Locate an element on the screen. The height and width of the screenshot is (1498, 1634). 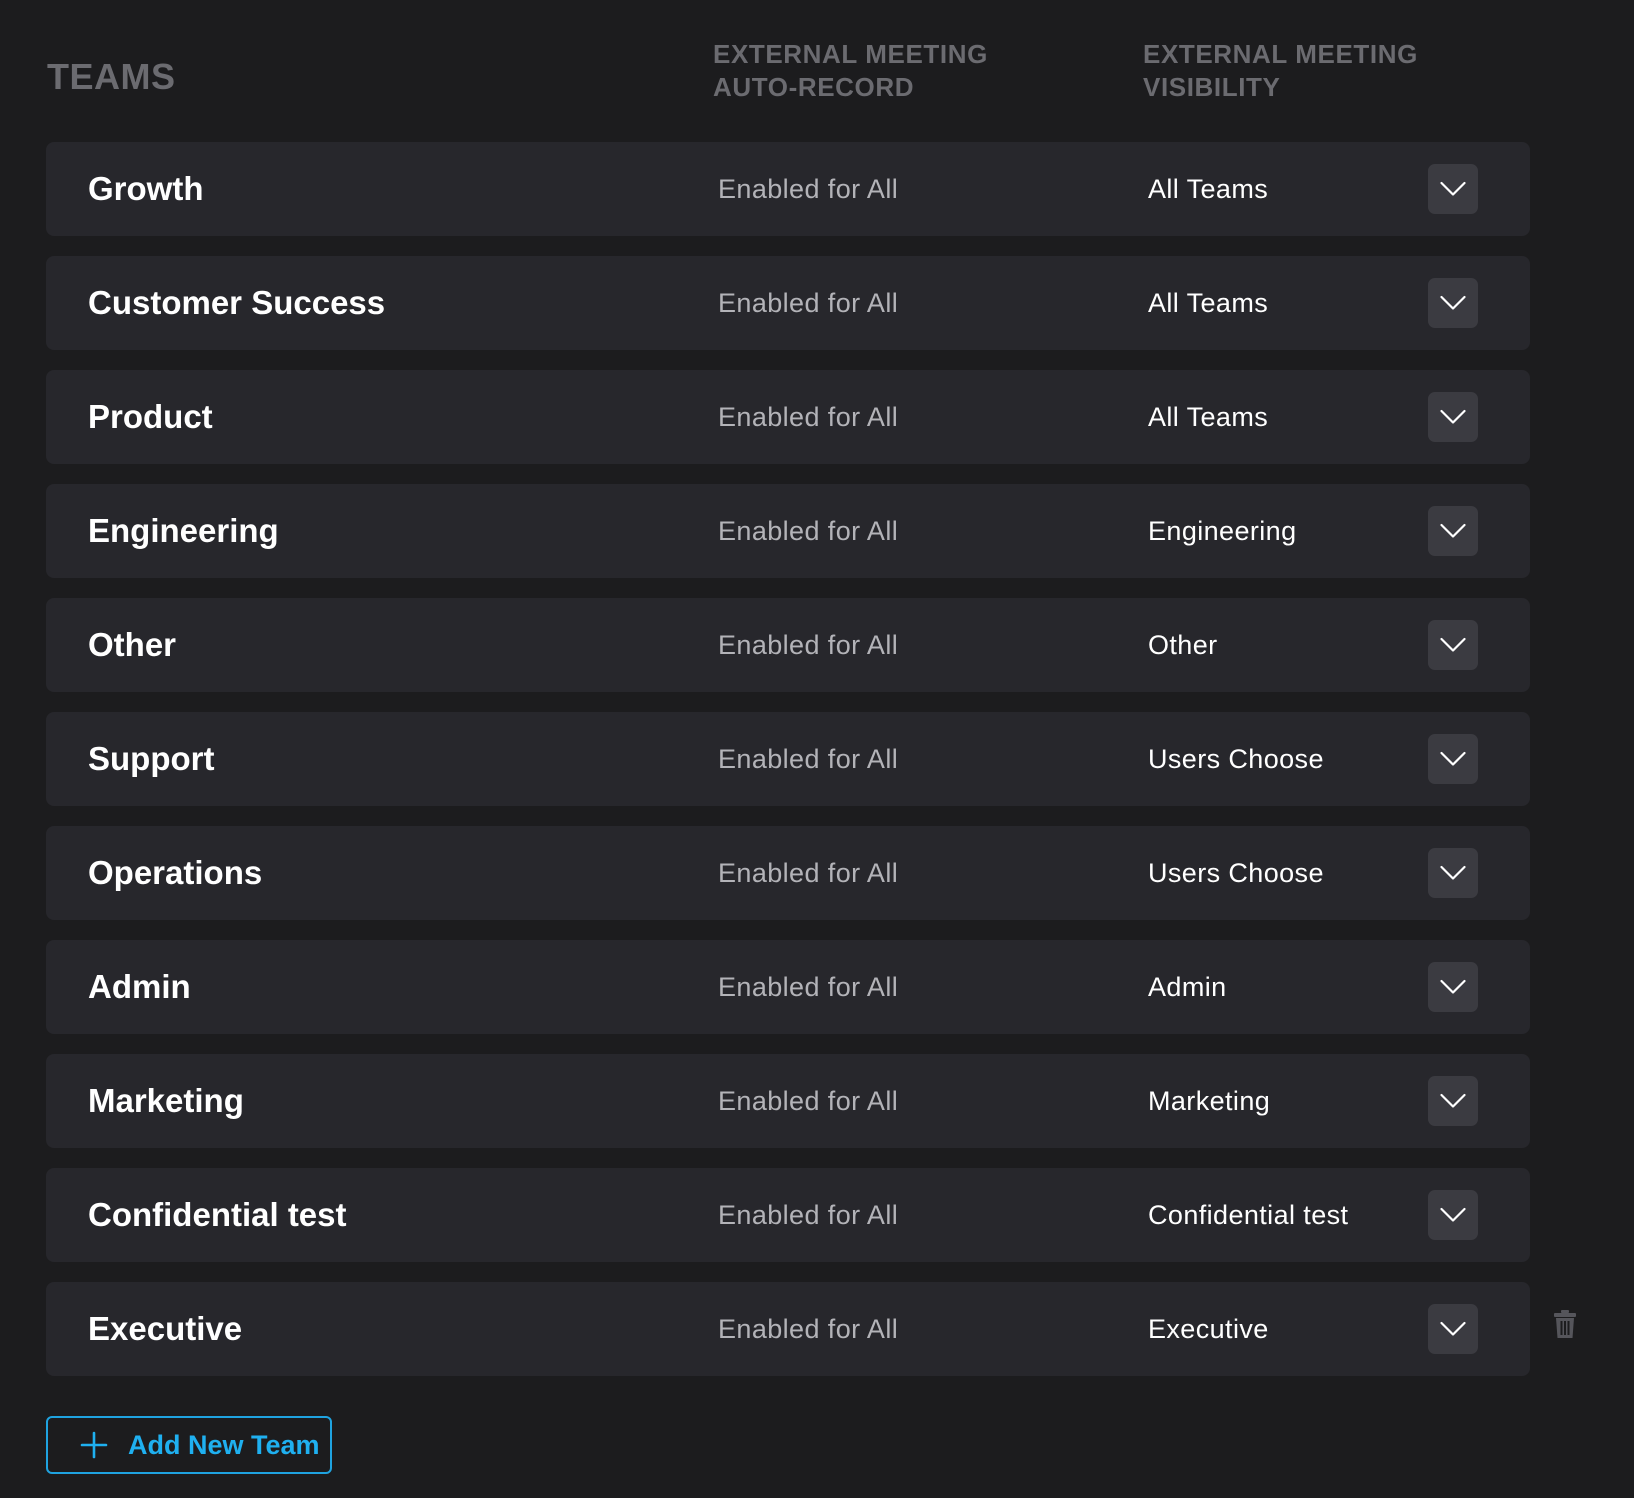
team-row: Other Enabled for All Other is located at coordinates (788, 645).